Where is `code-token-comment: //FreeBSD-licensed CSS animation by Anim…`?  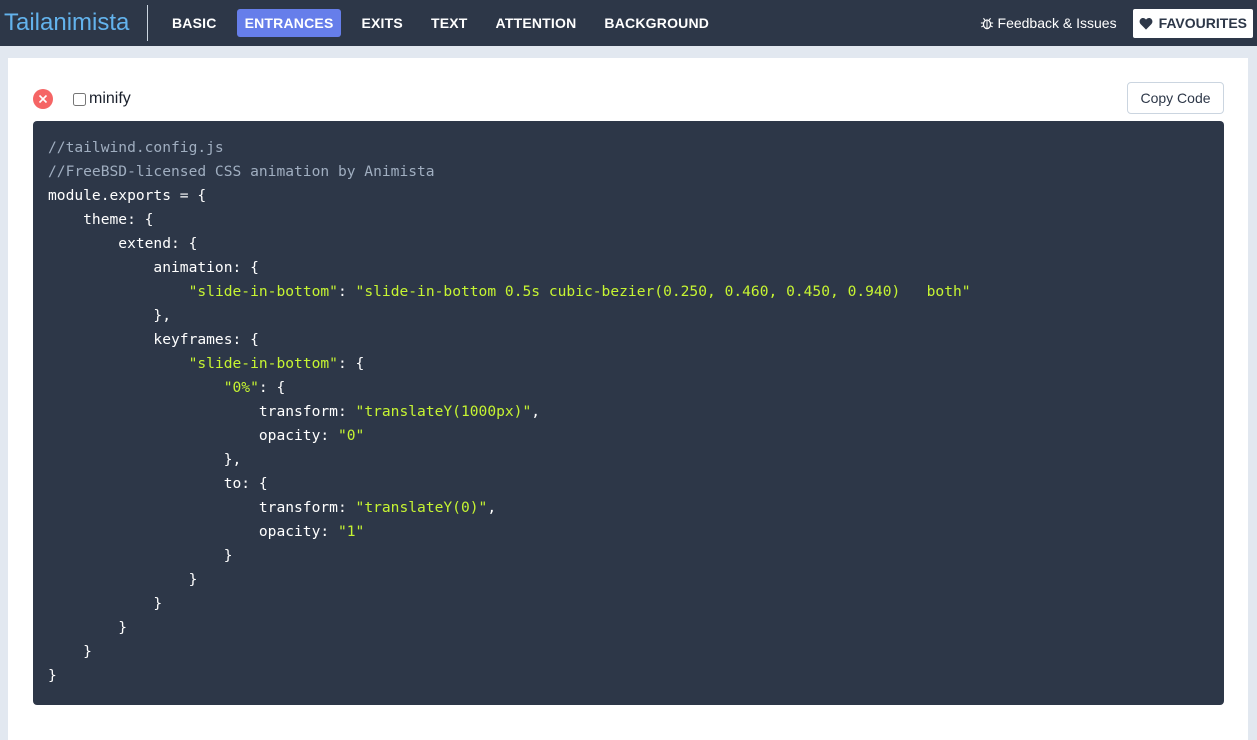
code-token-comment: //FreeBSD-licensed CSS animation by Anim… is located at coordinates (241, 171).